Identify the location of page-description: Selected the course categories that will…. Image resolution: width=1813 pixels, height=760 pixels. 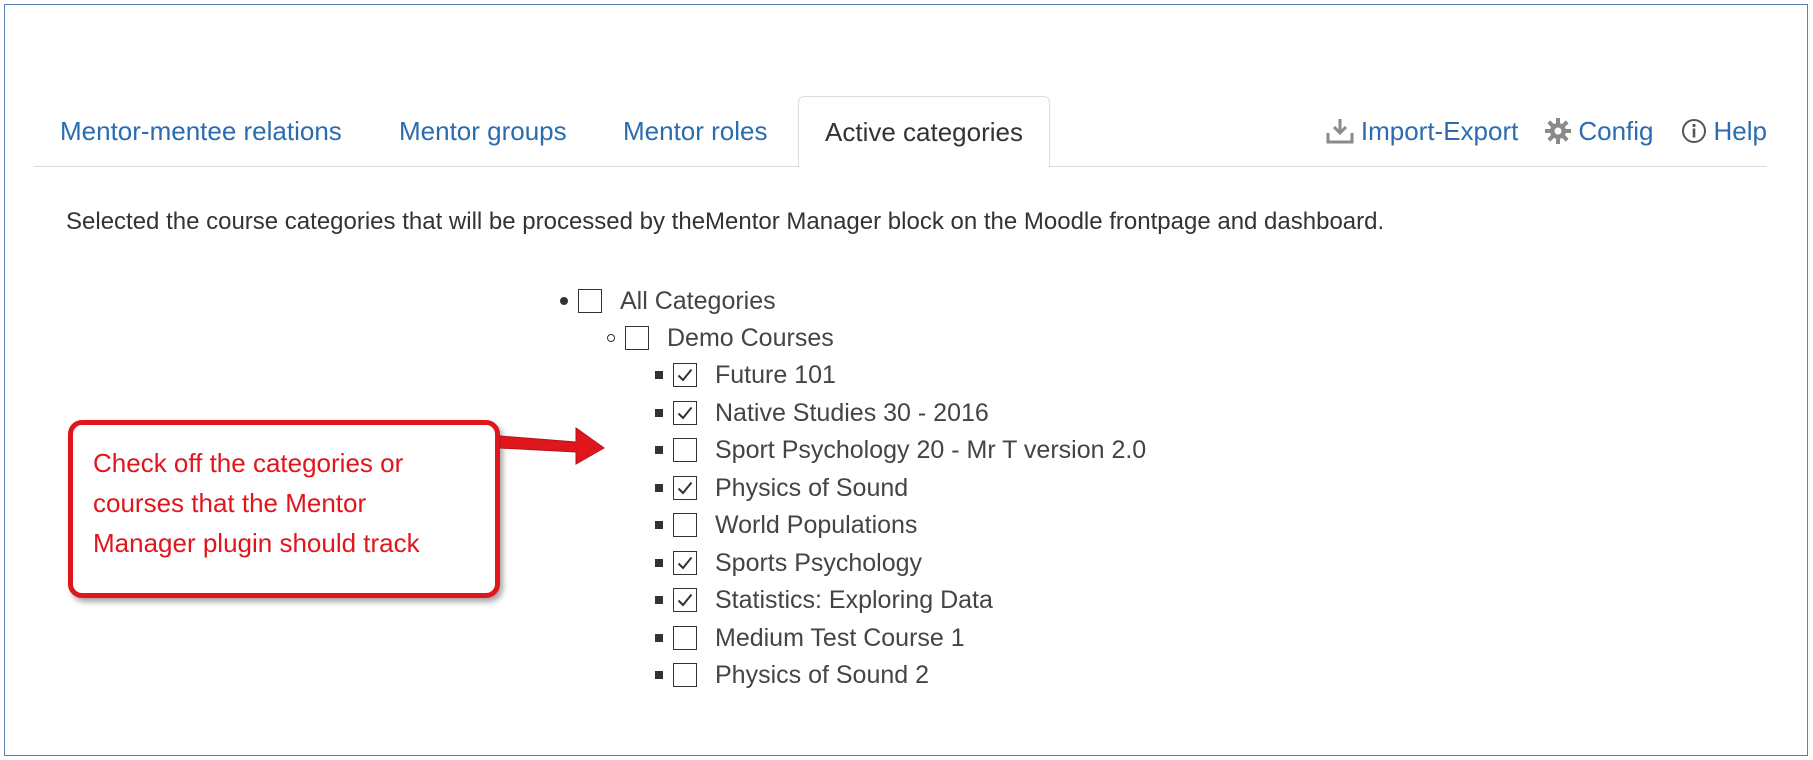
(725, 221).